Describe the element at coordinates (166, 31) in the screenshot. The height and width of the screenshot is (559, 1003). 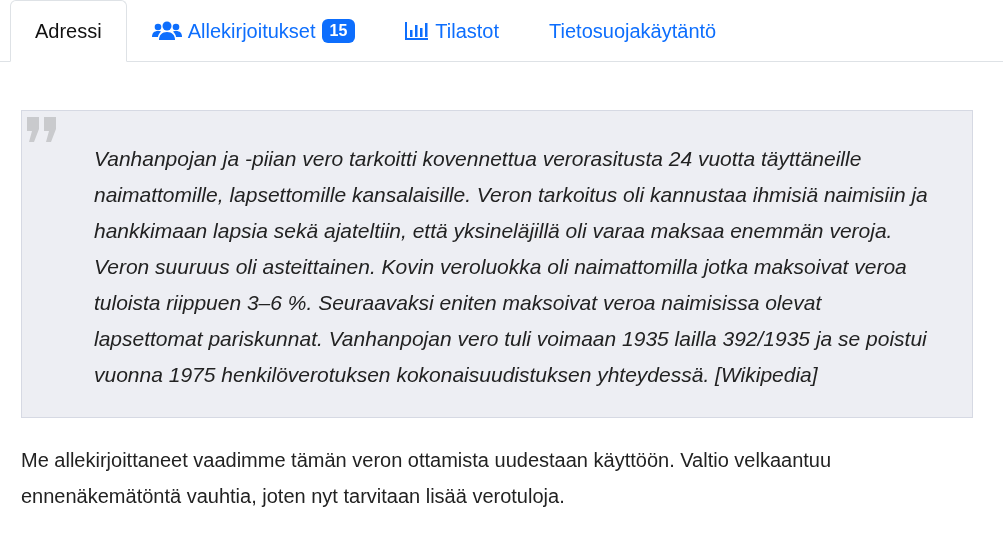
I see `users-icon` at that location.